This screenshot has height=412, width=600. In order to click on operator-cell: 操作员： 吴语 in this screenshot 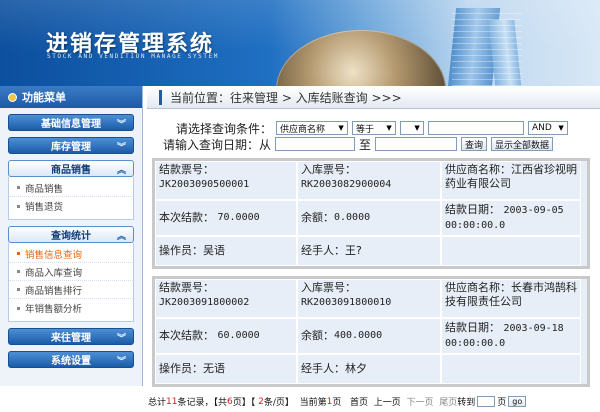, I will do `click(226, 251)`.